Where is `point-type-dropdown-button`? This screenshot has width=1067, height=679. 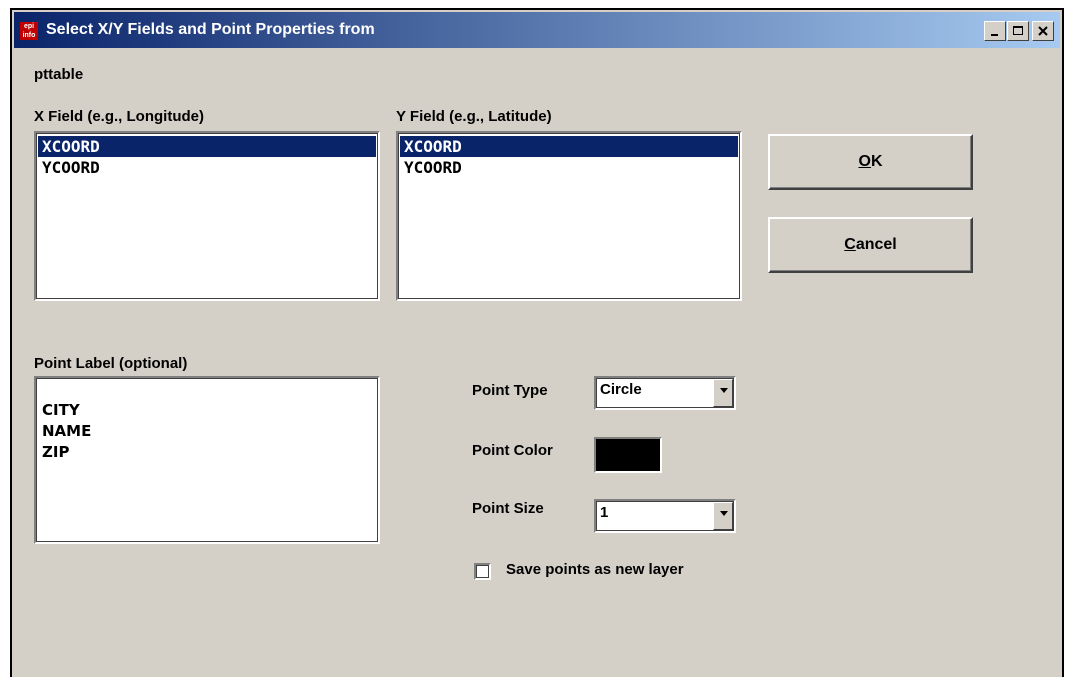
point-type-dropdown-button is located at coordinates (723, 393).